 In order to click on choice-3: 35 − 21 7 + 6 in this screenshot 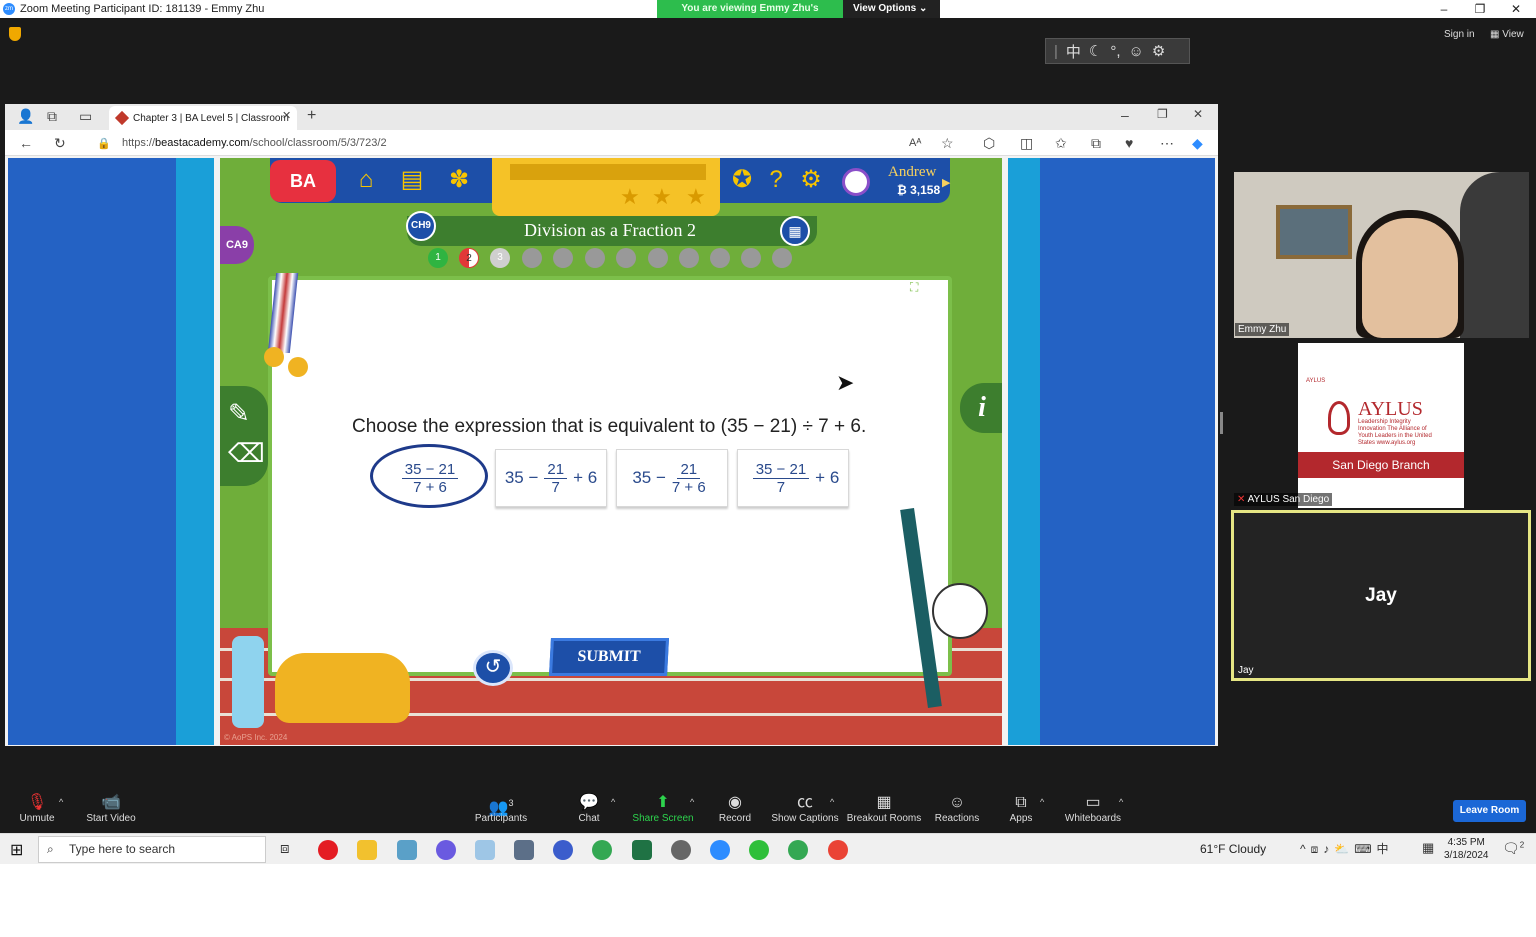, I will do `click(672, 478)`.